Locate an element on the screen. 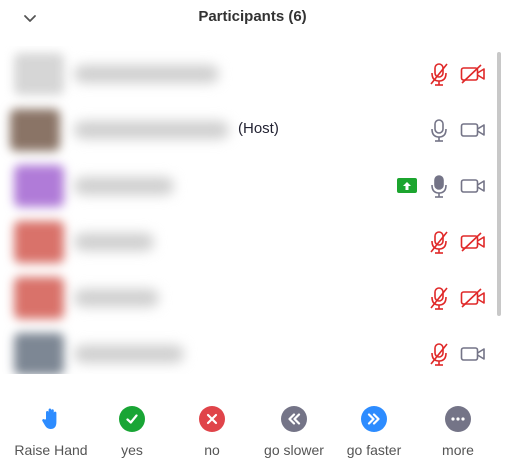 The width and height of the screenshot is (505, 465). go-faster-label: go faster is located at coordinates (374, 450).